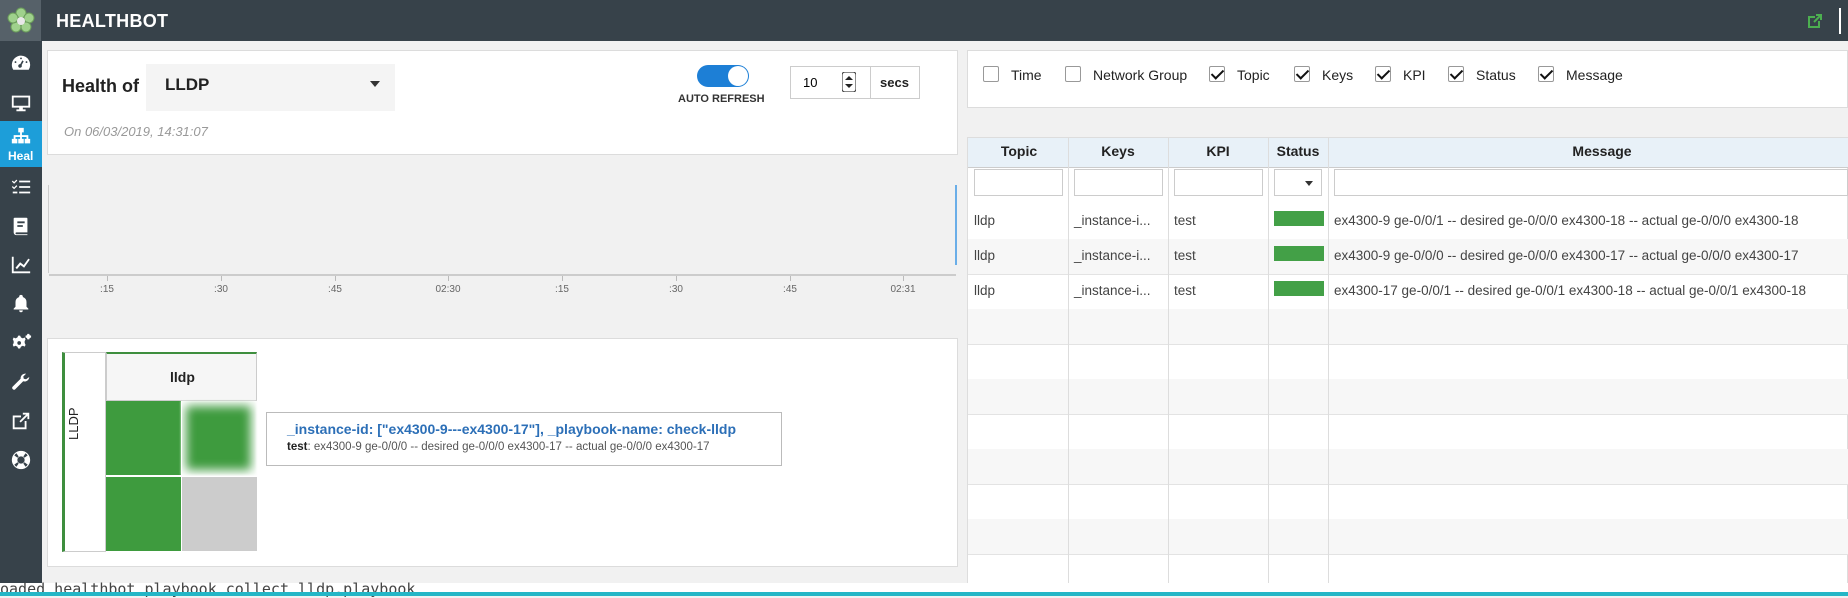  I want to click on timeline-tick-label: 02:30, so click(448, 289).